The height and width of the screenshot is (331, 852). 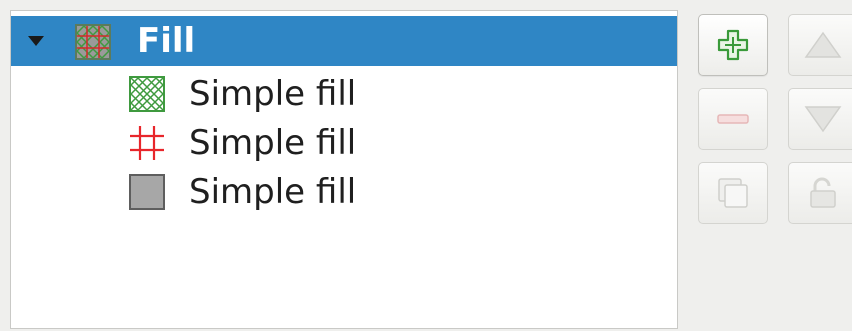 I want to click on duplicate-layer-button, so click(x=733, y=193).